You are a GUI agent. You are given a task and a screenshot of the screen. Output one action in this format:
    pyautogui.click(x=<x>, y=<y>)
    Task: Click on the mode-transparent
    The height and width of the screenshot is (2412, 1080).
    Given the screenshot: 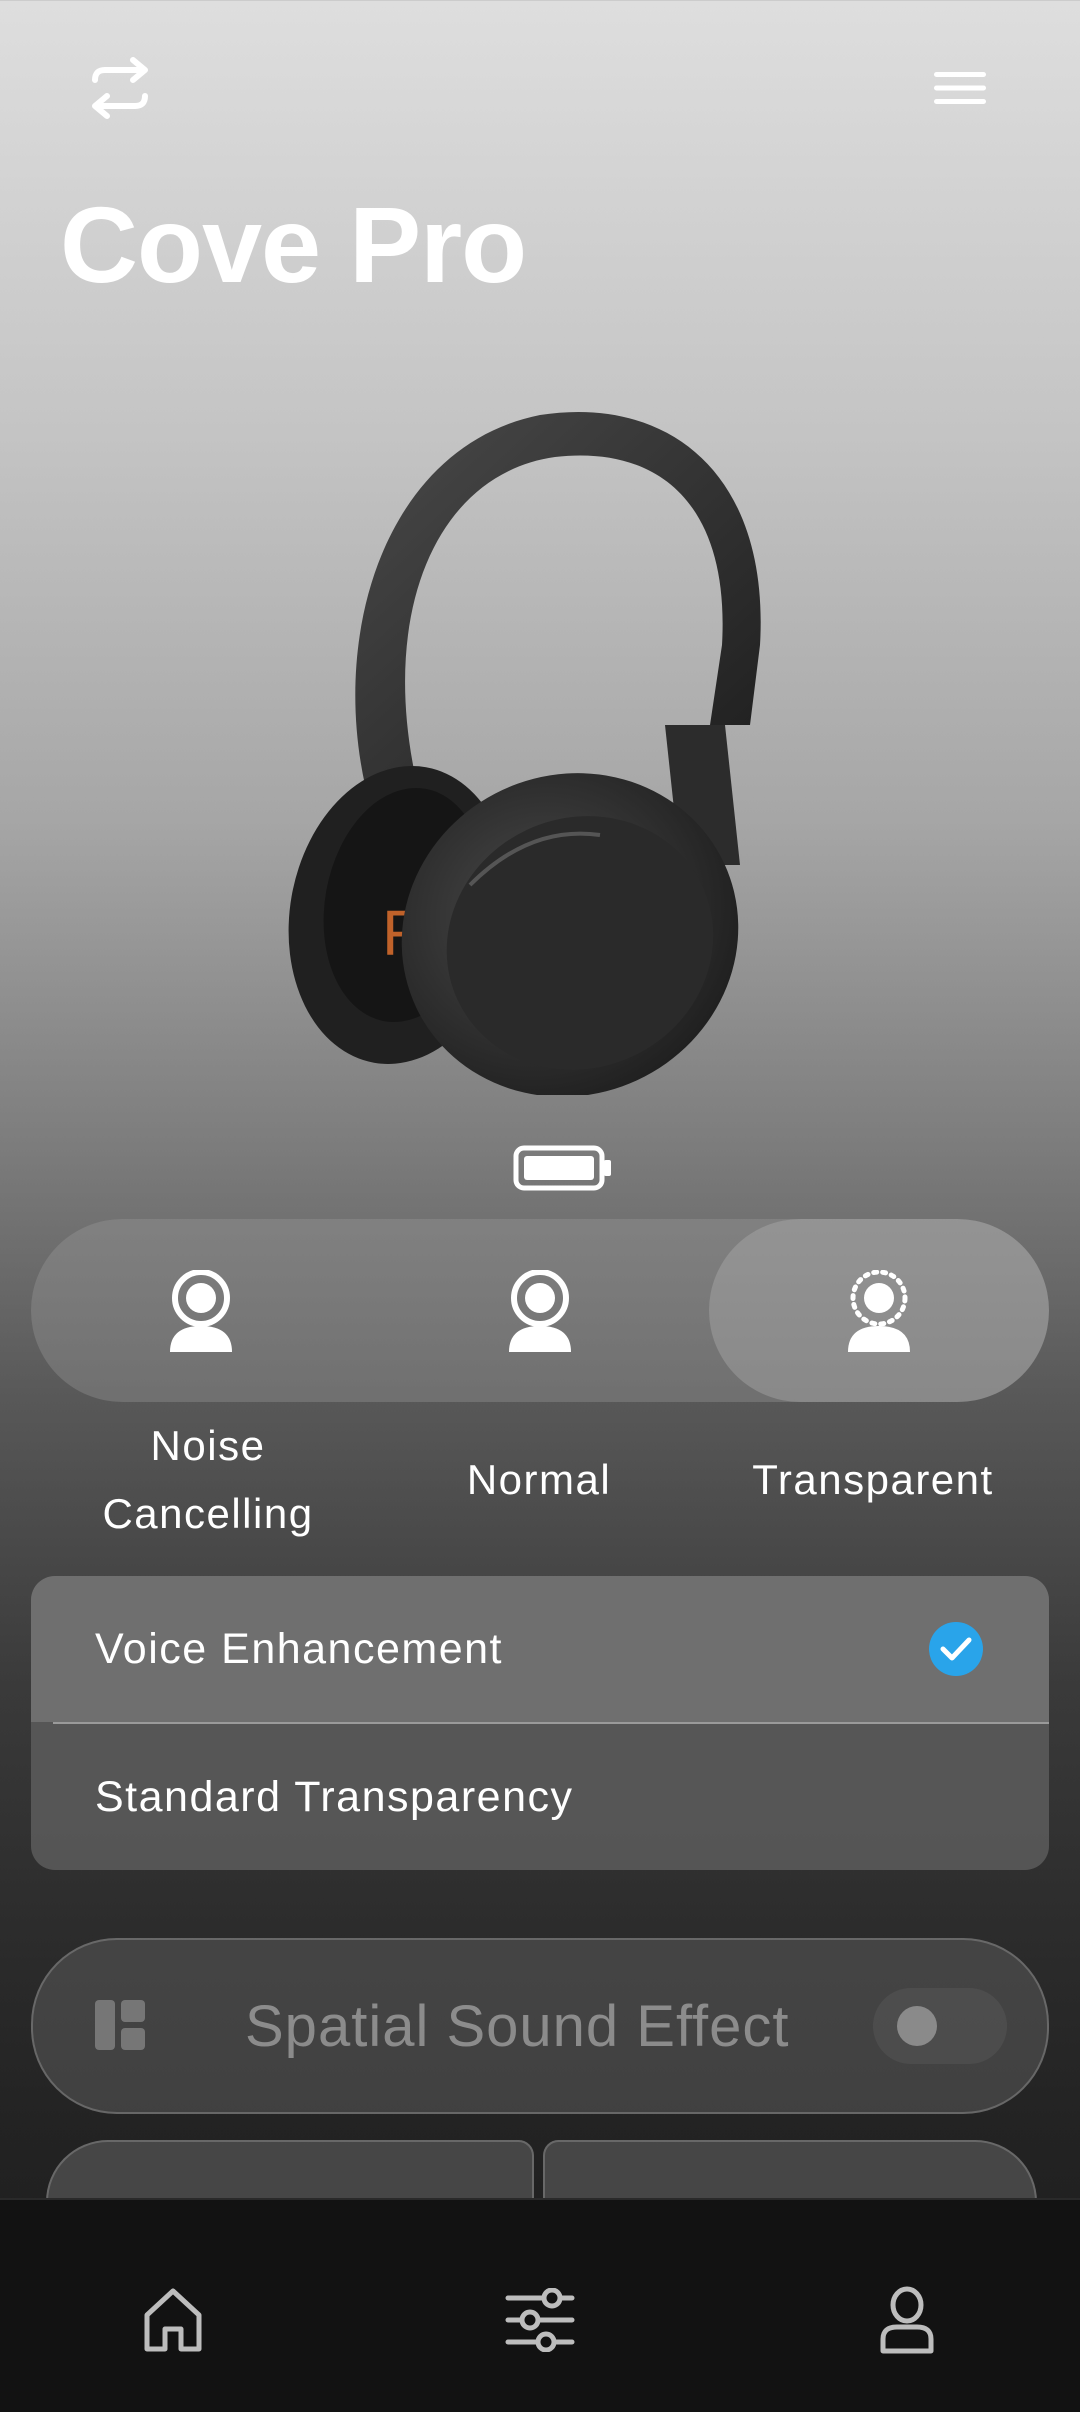 What is the action you would take?
    pyautogui.click(x=879, y=1310)
    